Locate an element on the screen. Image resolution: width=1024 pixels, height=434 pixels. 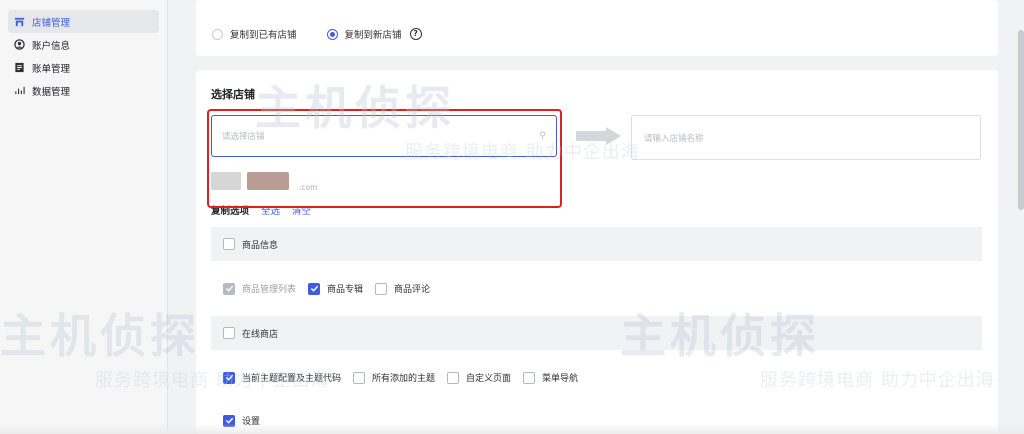
sidebar-item-label: 店铺管理 is located at coordinates (51, 23).